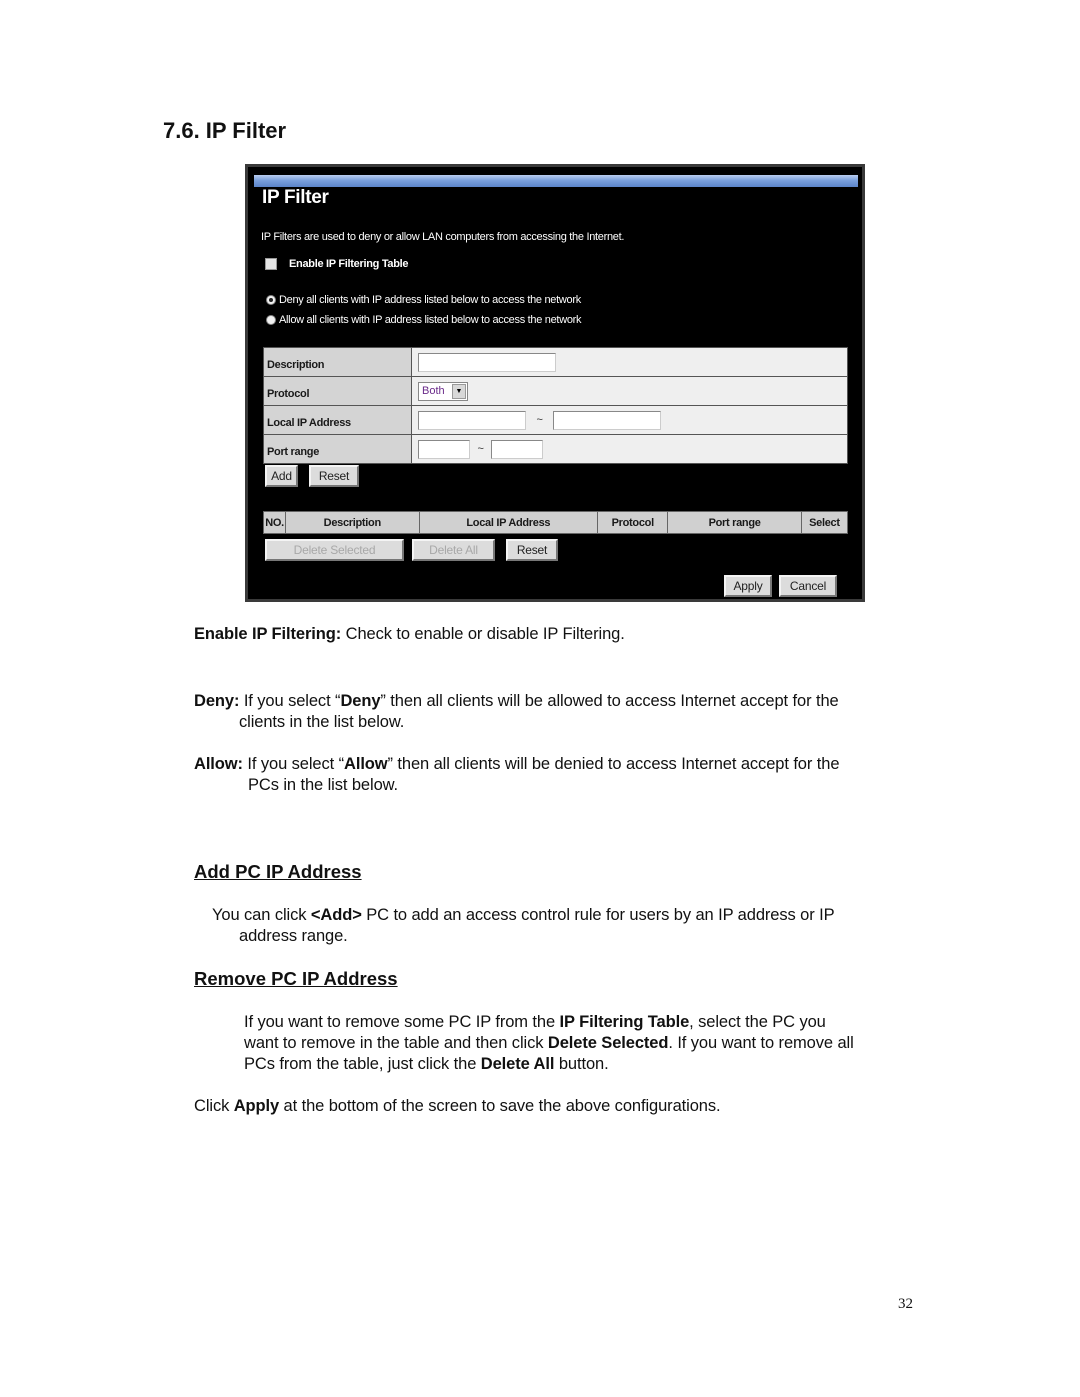  Describe the element at coordinates (905, 1304) in the screenshot. I see `page-number: 32` at that location.